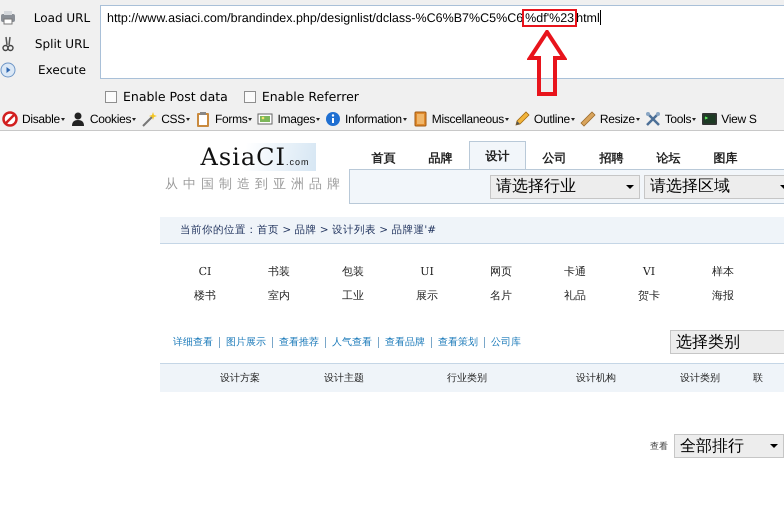 The height and width of the screenshot is (532, 784). Describe the element at coordinates (565, 186) in the screenshot. I see `dropdown: 请选择行业` at that location.